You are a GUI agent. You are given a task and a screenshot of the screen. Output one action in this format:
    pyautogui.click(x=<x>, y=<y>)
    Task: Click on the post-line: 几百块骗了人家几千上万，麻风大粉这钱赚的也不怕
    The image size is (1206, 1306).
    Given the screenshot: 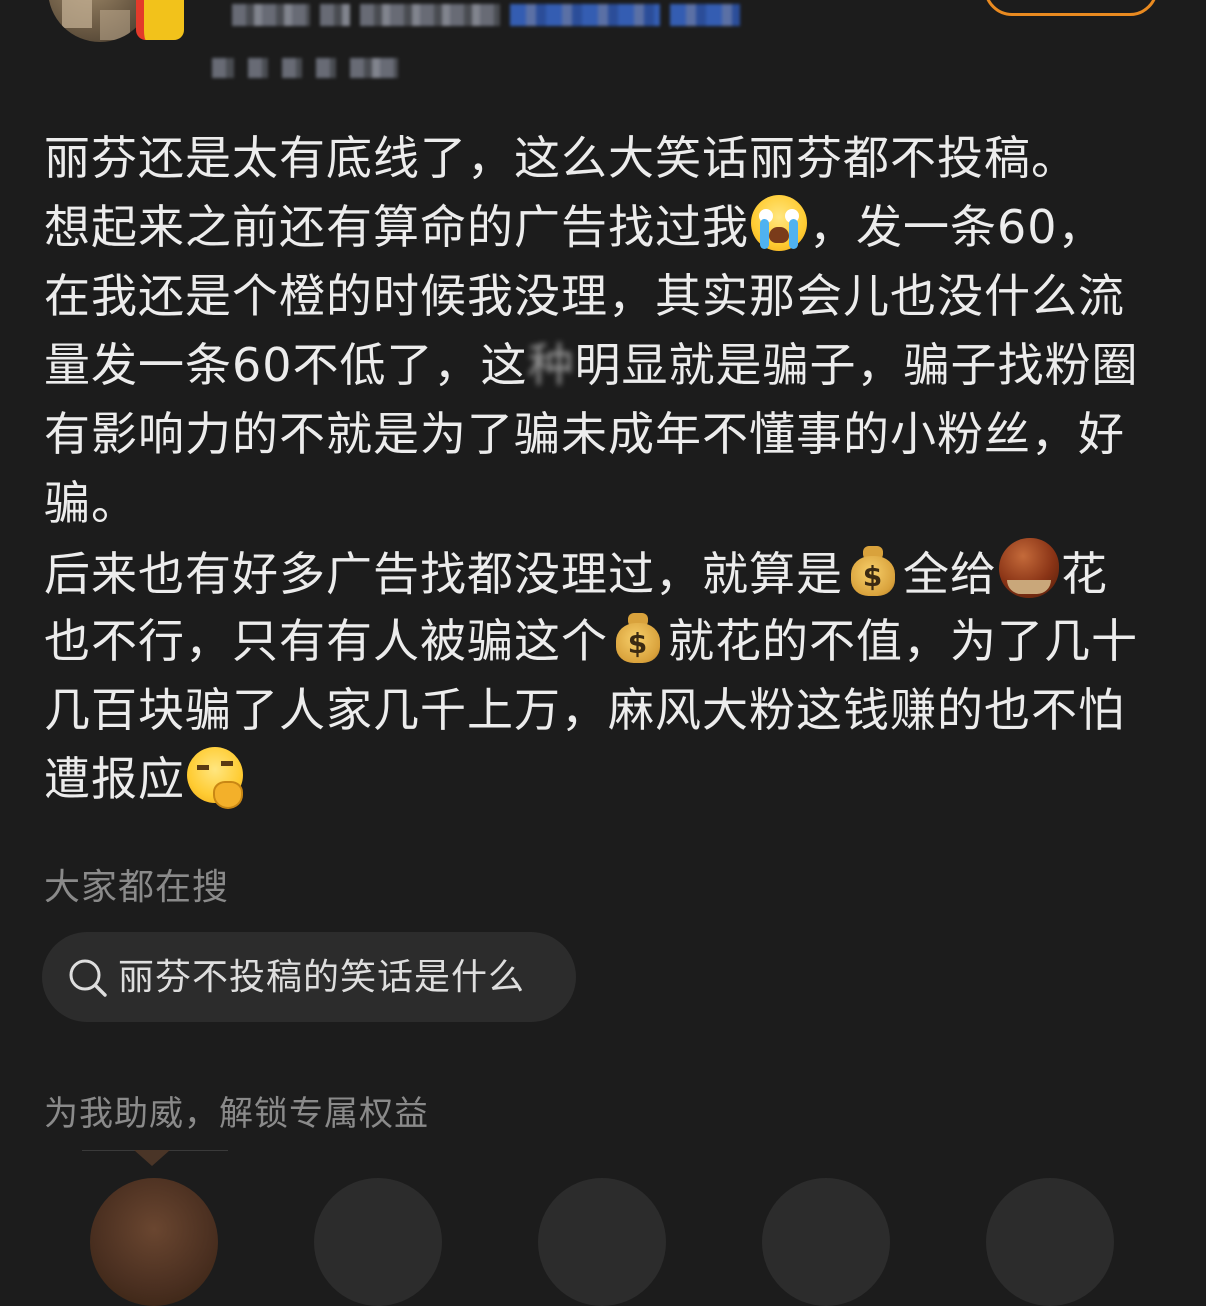 What is the action you would take?
    pyautogui.click(x=609, y=710)
    